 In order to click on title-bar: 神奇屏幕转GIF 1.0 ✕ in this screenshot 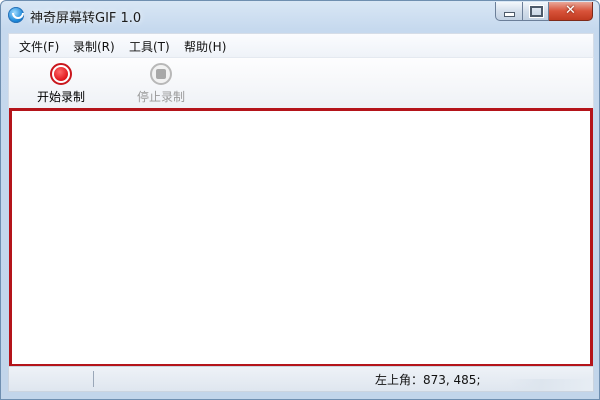, I will do `click(300, 15)`.